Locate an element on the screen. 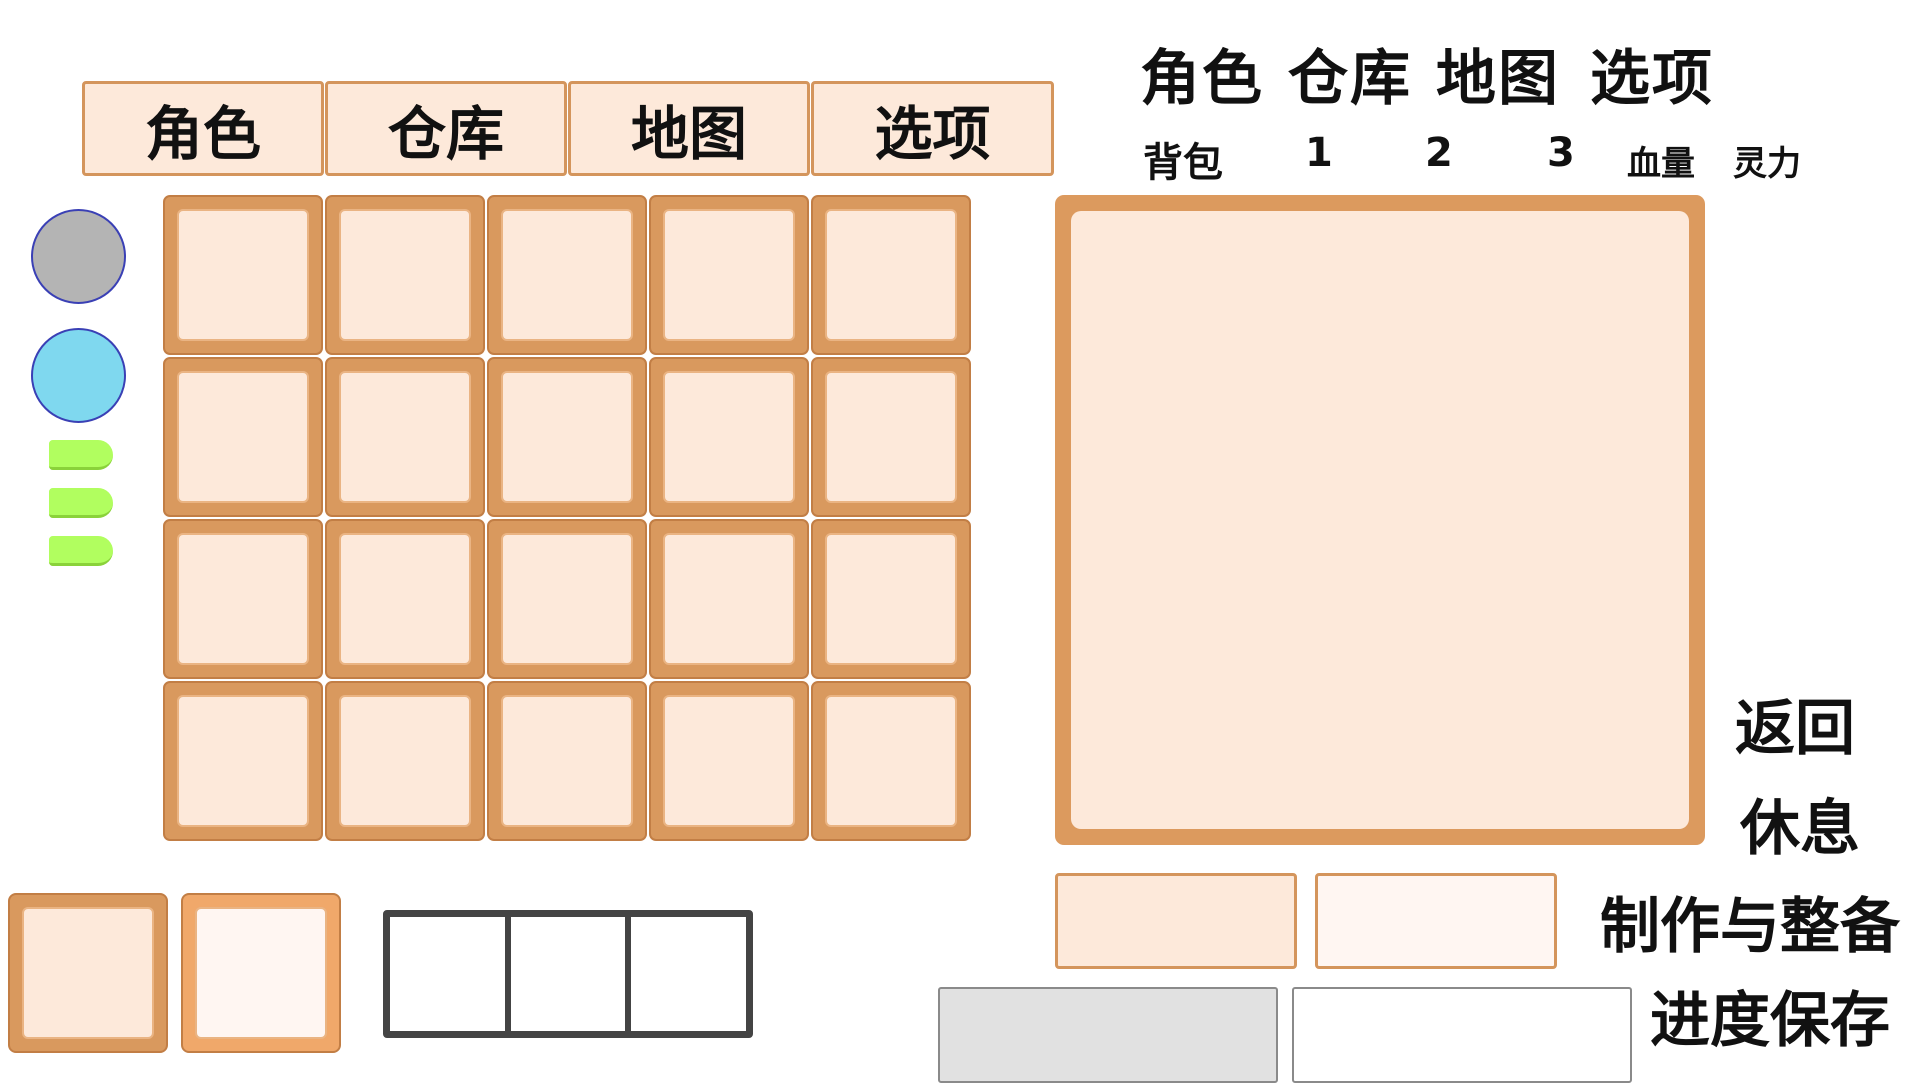 The height and width of the screenshot is (1083, 1920). equip-slot-1-inner is located at coordinates (88, 973).